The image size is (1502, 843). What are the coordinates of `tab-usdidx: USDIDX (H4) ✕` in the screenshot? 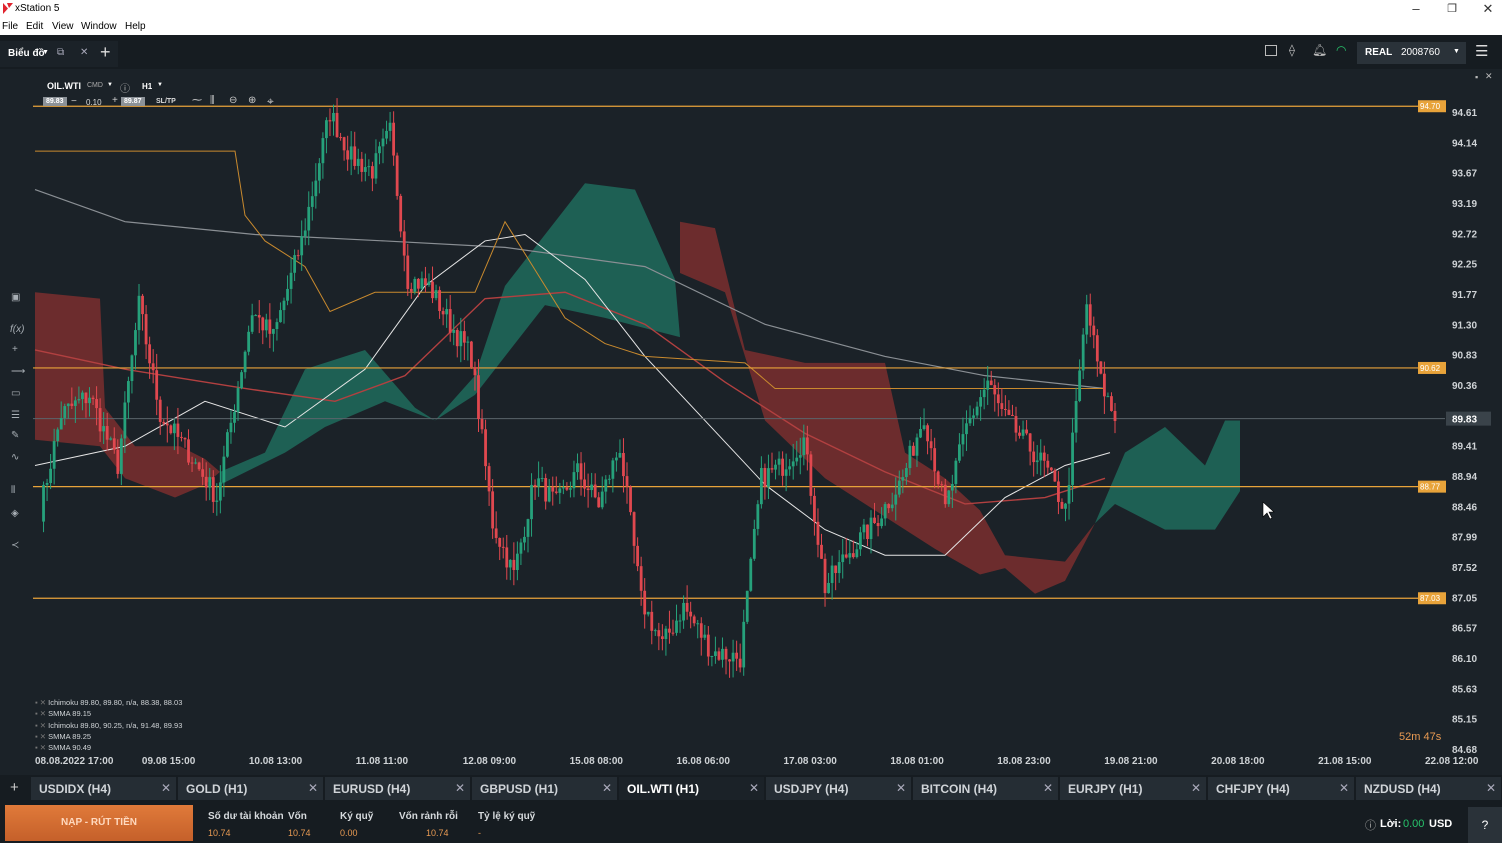 It's located at (104, 788).